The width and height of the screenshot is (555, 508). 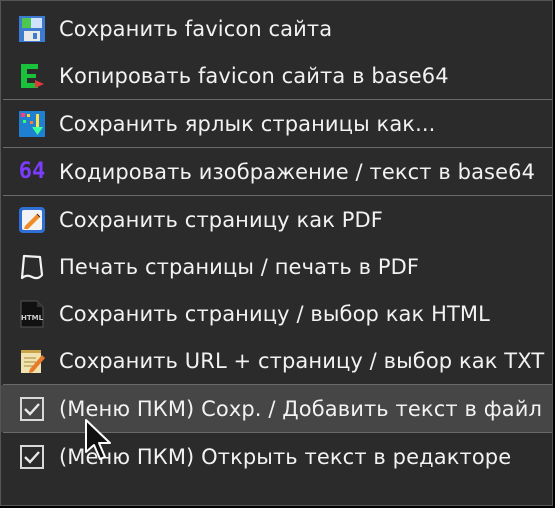 What do you see at coordinates (221, 219) in the screenshot?
I see `menu-item-label: Сохранить страницу как PDF` at bounding box center [221, 219].